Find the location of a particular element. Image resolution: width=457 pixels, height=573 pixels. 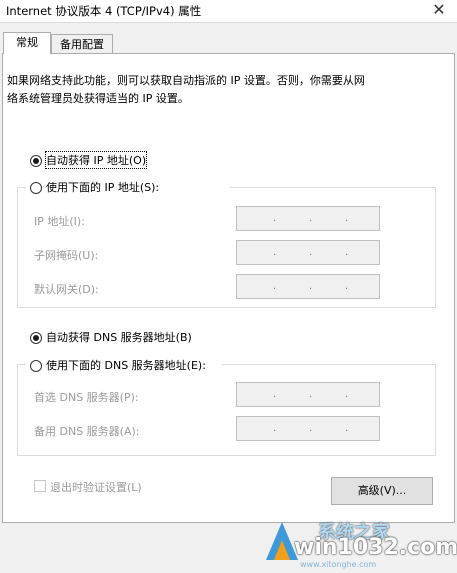

watermark-url: www.xitonghe.com is located at coordinates (338, 564).